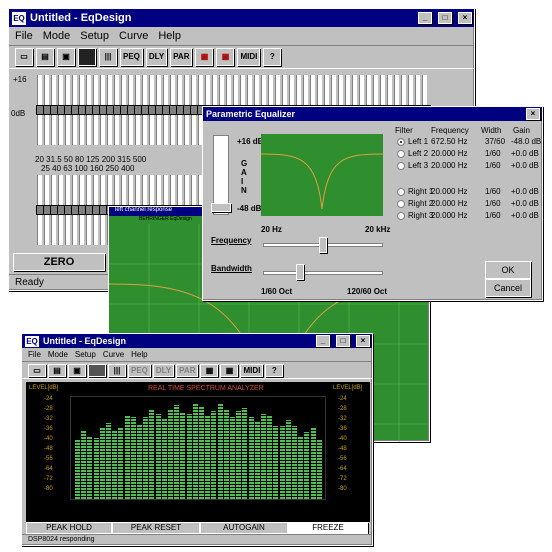 The width and height of the screenshot is (552, 552). Describe the element at coordinates (241, 18) in the screenshot. I see `main-title-bar: EQ Untitled - EqDesign _ □ ×` at that location.